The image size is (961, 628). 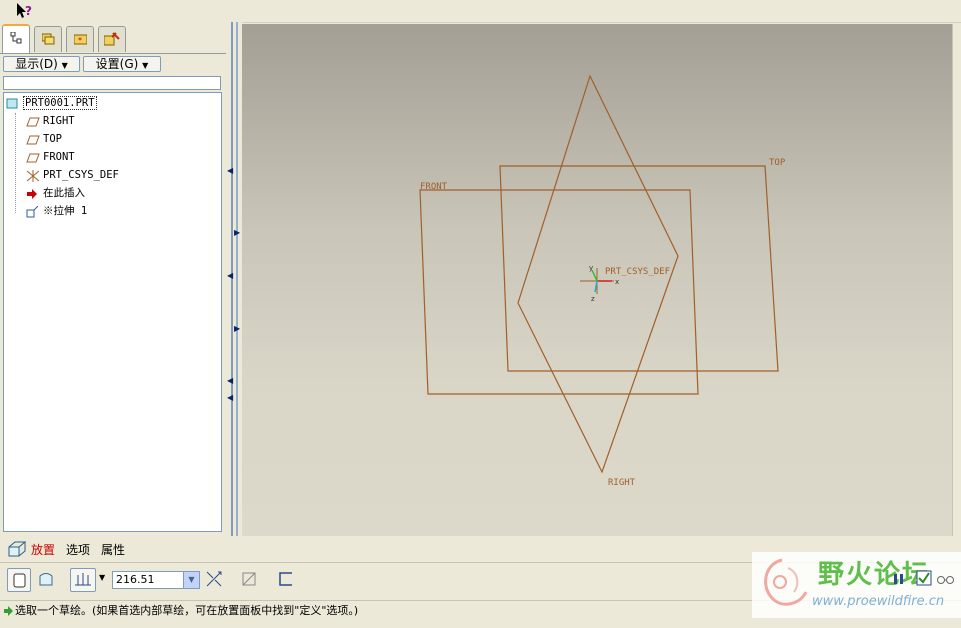 What do you see at coordinates (64, 193) in the screenshot?
I see `tree-item-label: 在此插入` at bounding box center [64, 193].